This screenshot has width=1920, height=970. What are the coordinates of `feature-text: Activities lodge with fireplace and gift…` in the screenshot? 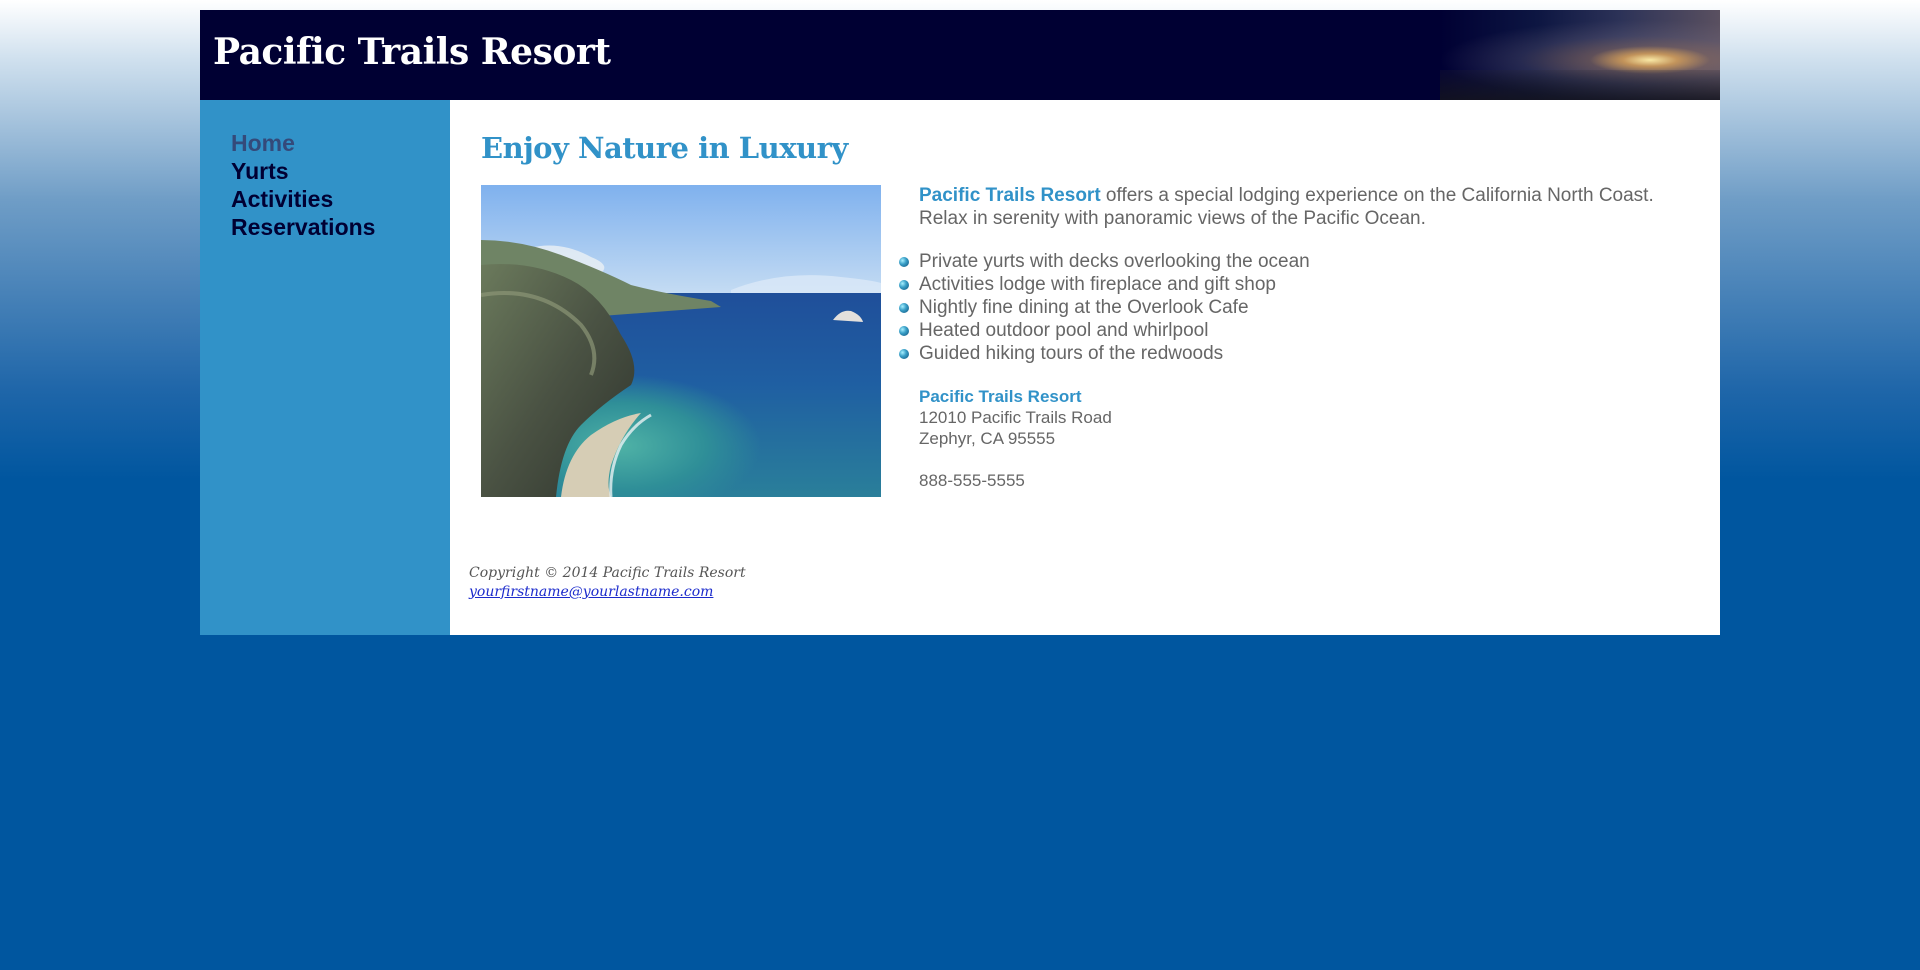 It's located at (1097, 284).